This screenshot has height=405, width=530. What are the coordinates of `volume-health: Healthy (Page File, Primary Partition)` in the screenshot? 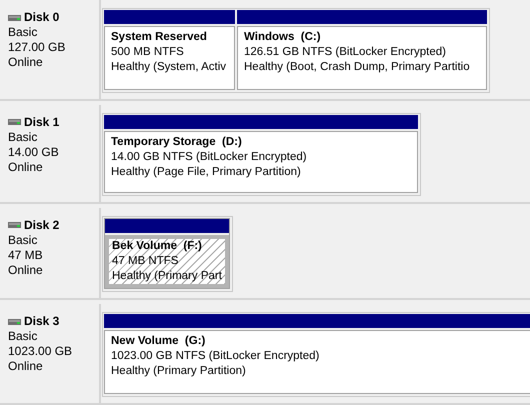 It's located at (206, 172).